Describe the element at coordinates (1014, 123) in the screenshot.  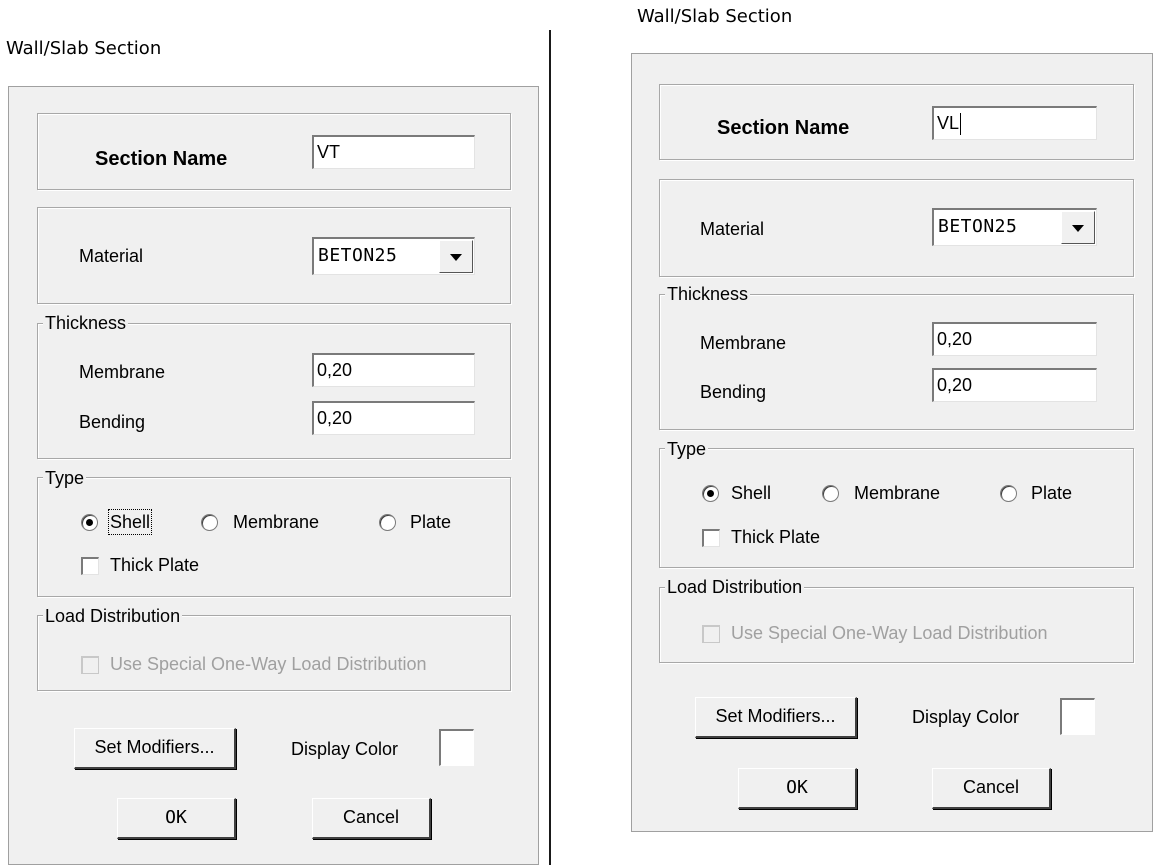
I see `section-name-input: VL` at that location.